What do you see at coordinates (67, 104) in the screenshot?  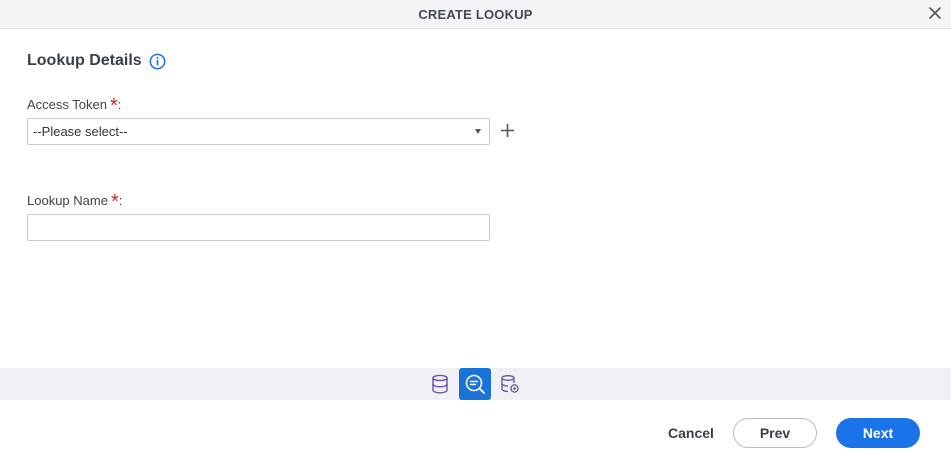 I see `access-token-label-text: Access Token` at bounding box center [67, 104].